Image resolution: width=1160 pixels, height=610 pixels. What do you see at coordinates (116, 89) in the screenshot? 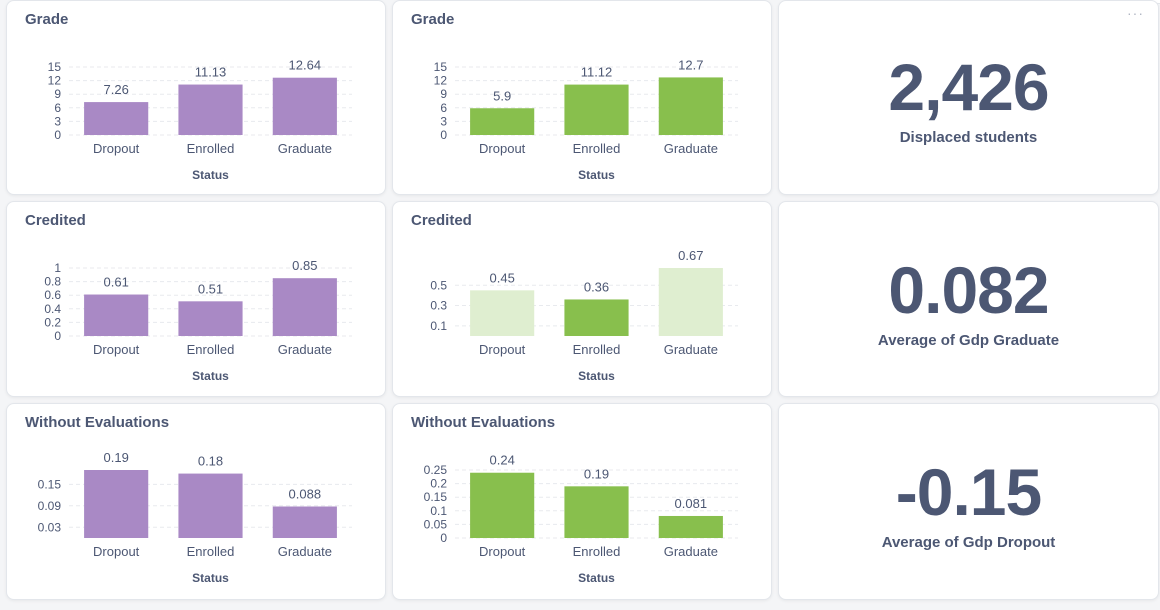
I see `bar-value-label: 7.26` at bounding box center [116, 89].